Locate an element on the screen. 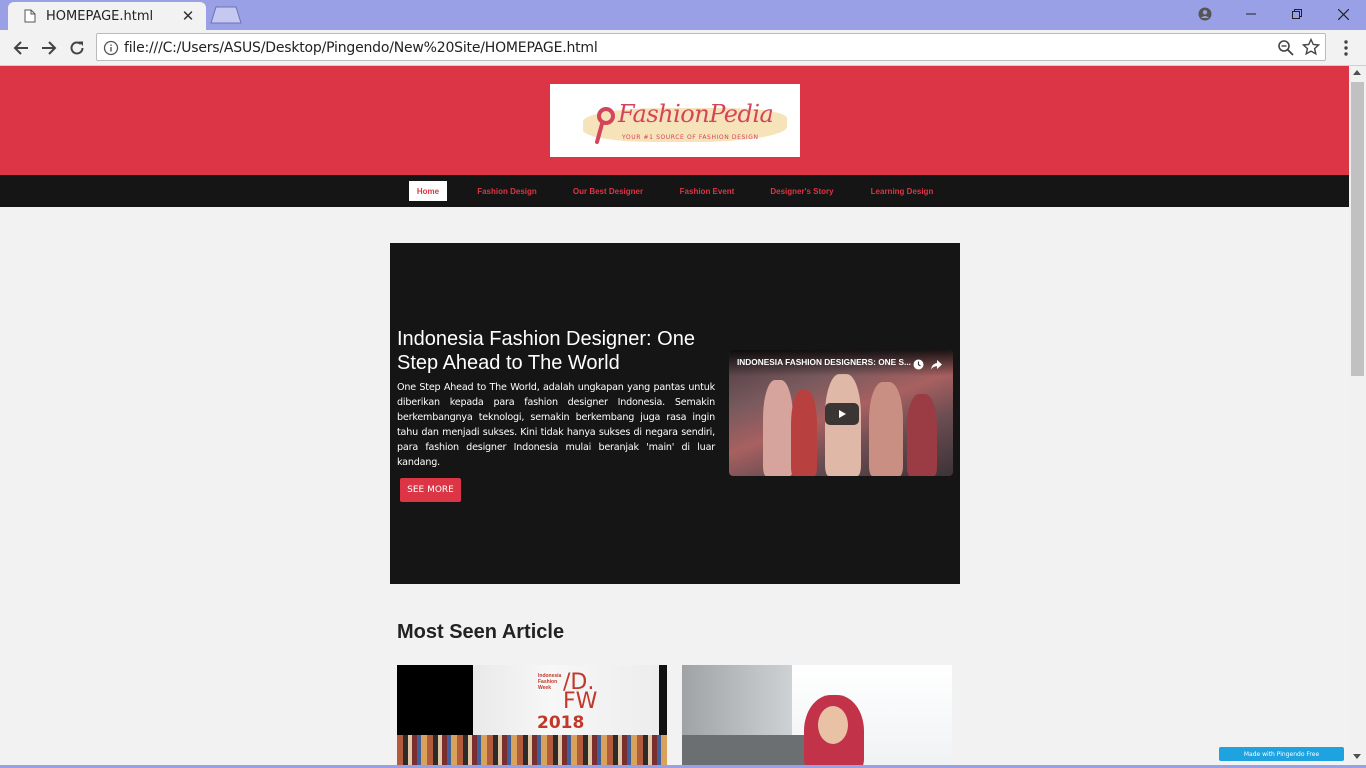 Image resolution: width=1366 pixels, height=768 pixels. logo-text: FashionPedia is located at coordinates (696, 114).